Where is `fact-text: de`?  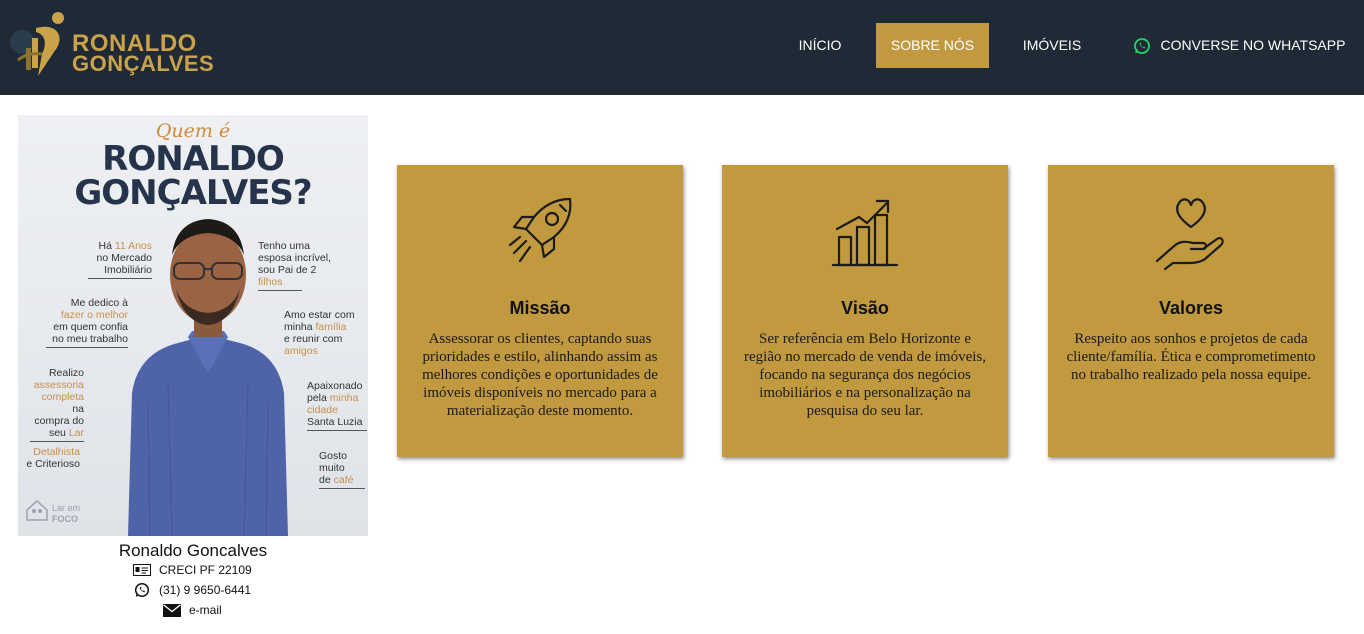
fact-text: de is located at coordinates (326, 480).